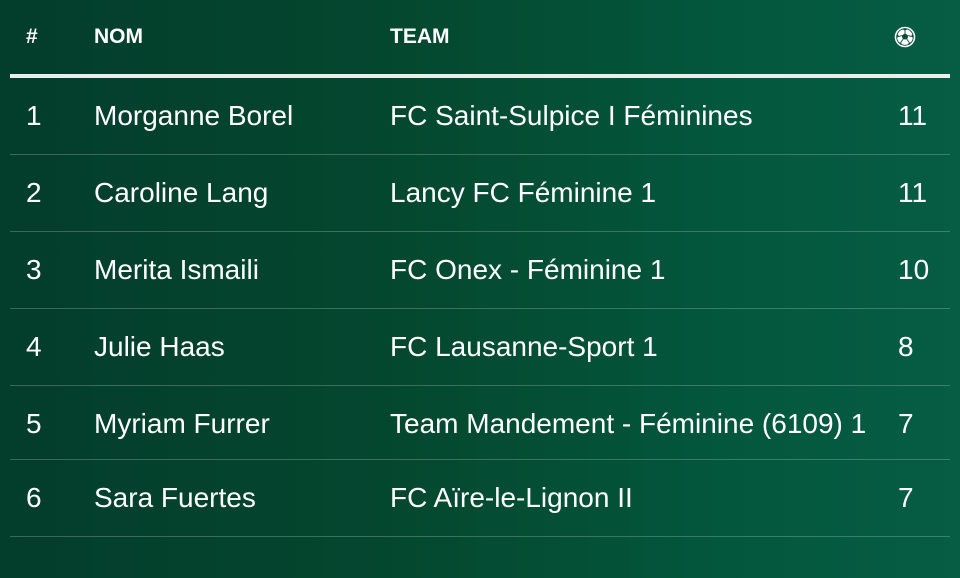 This screenshot has width=960, height=578. Describe the element at coordinates (924, 347) in the screenshot. I see `goals-cell: 8` at that location.